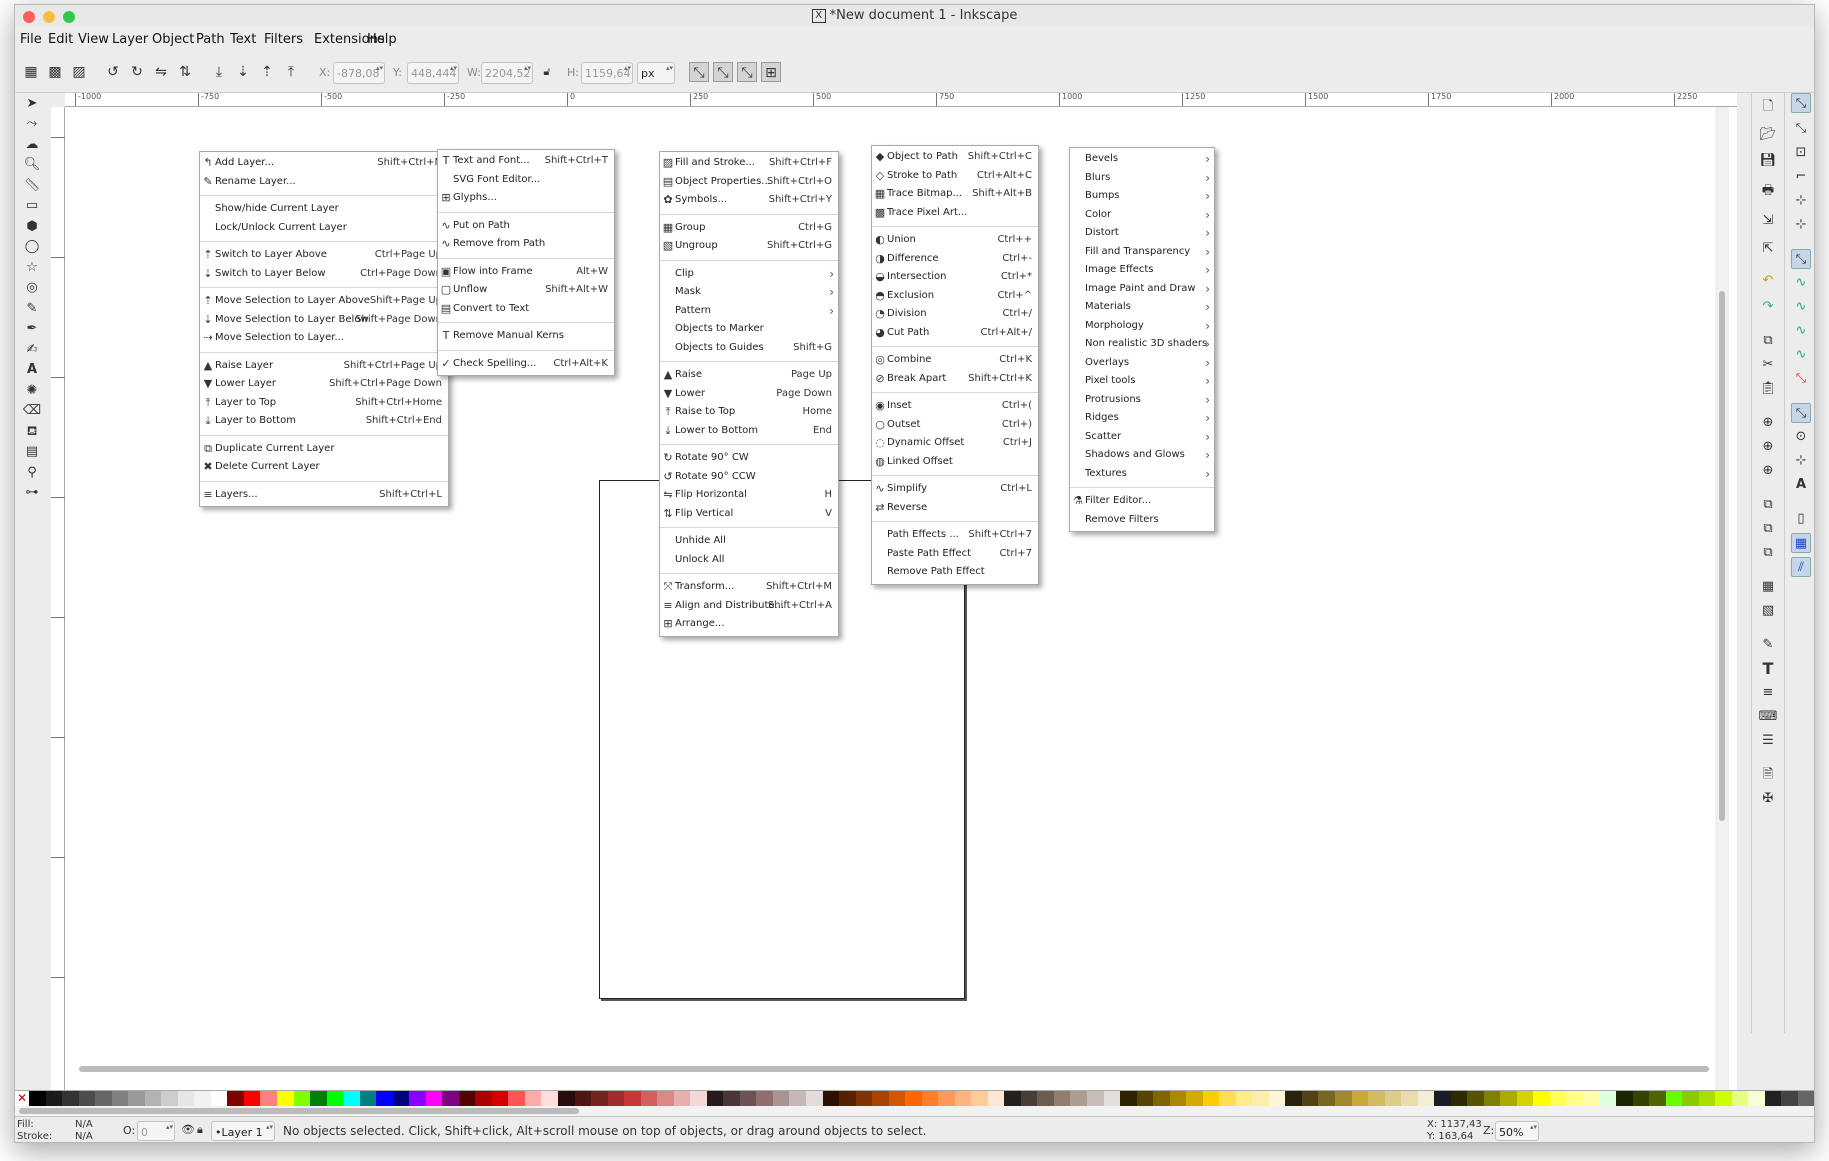 The width and height of the screenshot is (1829, 1161). Describe the element at coordinates (749, 182) in the screenshot. I see `menu-item: ▤ Object Properties... Shift+Ctrl+O` at that location.